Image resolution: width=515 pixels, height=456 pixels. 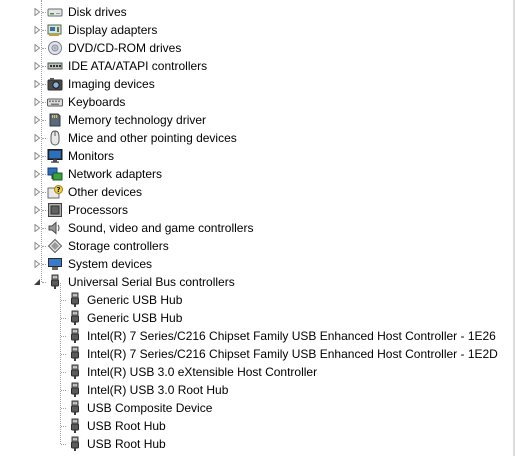 What do you see at coordinates (158, 390) in the screenshot?
I see `usb-device-label: Intel(R) USB 3.0 Root Hub` at bounding box center [158, 390].